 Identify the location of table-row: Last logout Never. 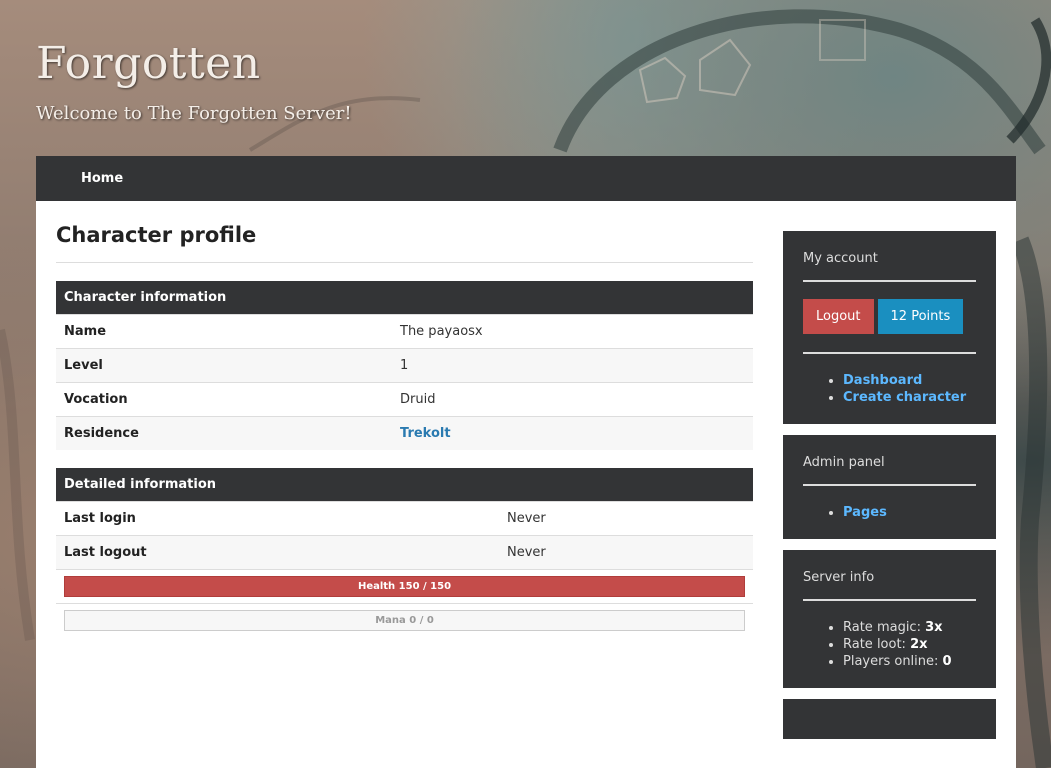
(404, 551).